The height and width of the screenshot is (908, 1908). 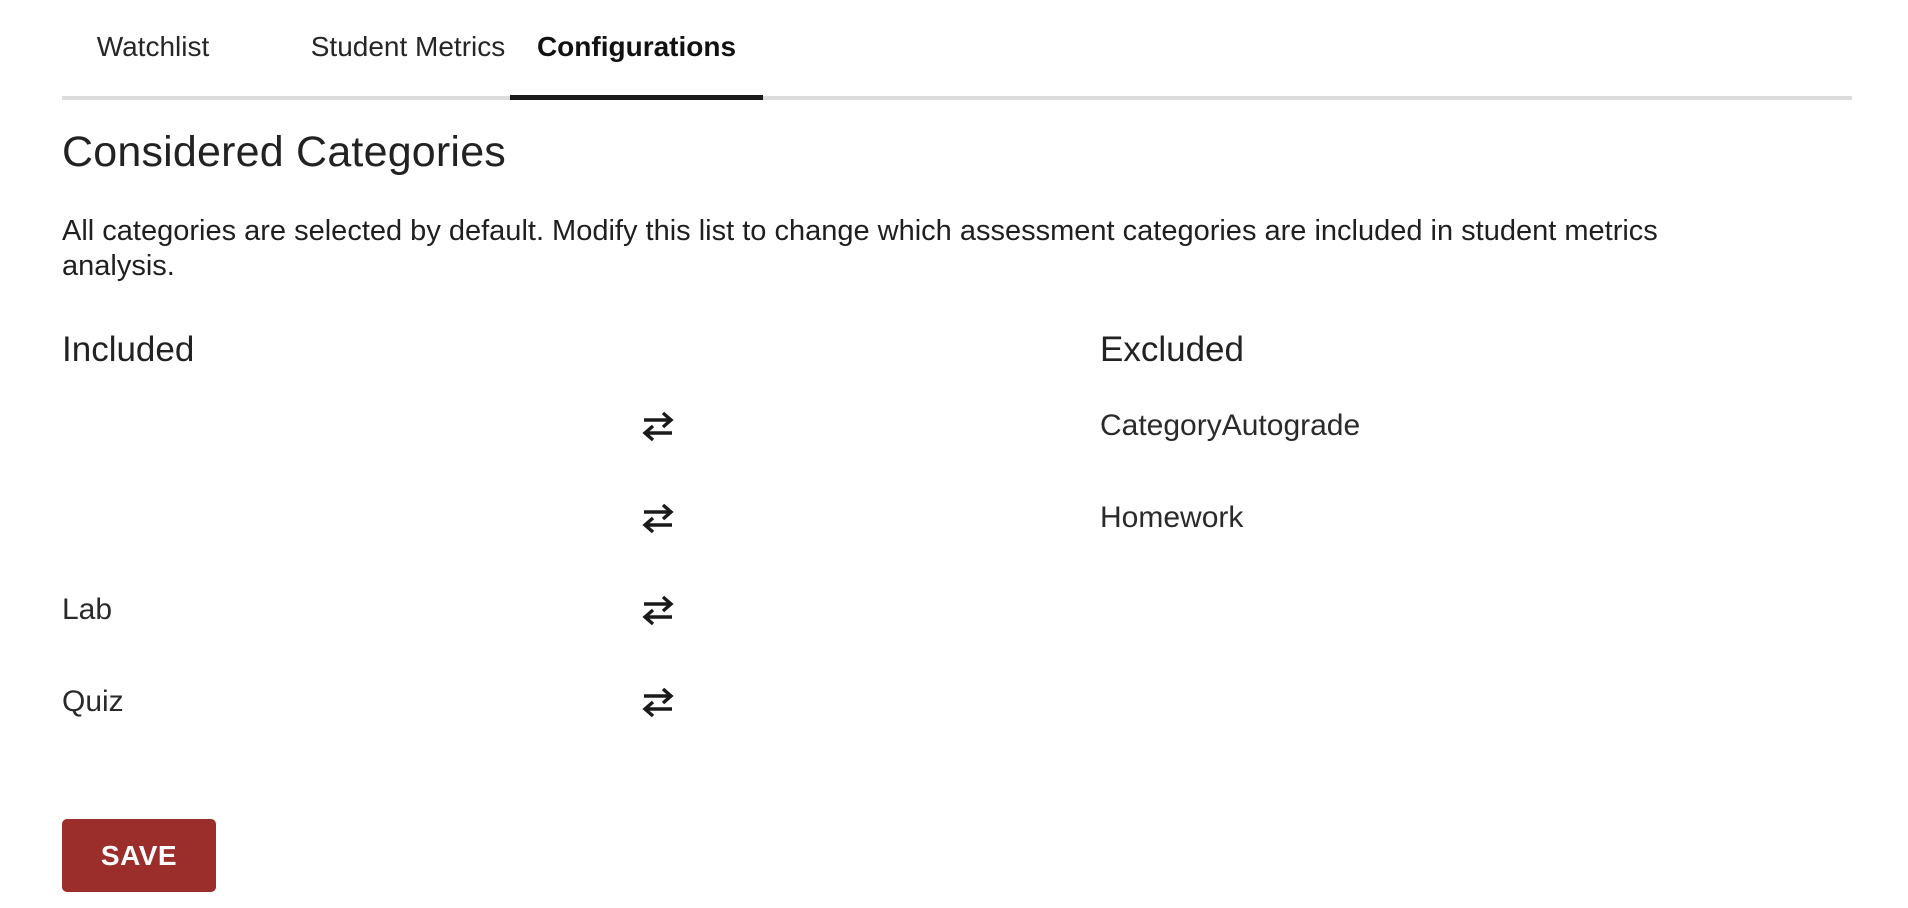 What do you see at coordinates (93, 701) in the screenshot?
I see `included-category: Quiz` at bounding box center [93, 701].